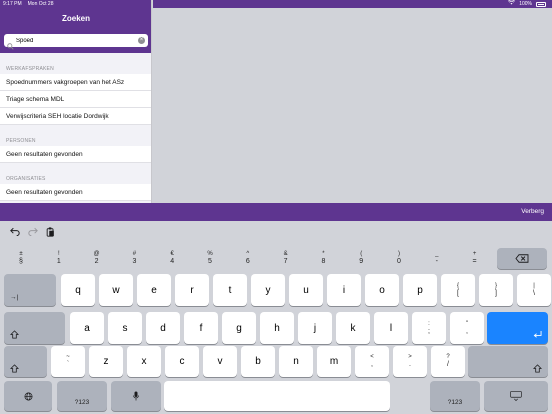 The width and height of the screenshot is (552, 414). I want to click on key-label: ,, so click(467, 331).